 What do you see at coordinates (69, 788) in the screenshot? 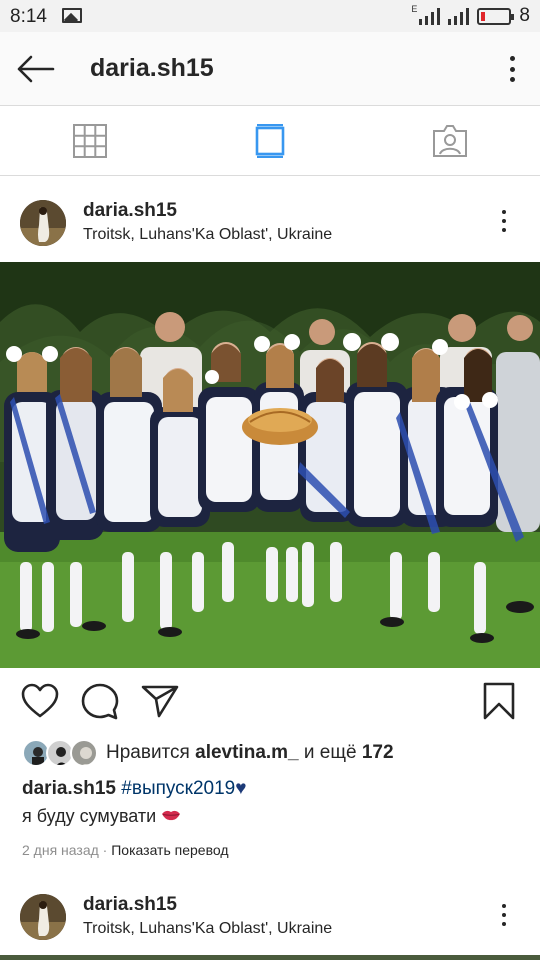
I see `caption-username: daria.sh15` at bounding box center [69, 788].